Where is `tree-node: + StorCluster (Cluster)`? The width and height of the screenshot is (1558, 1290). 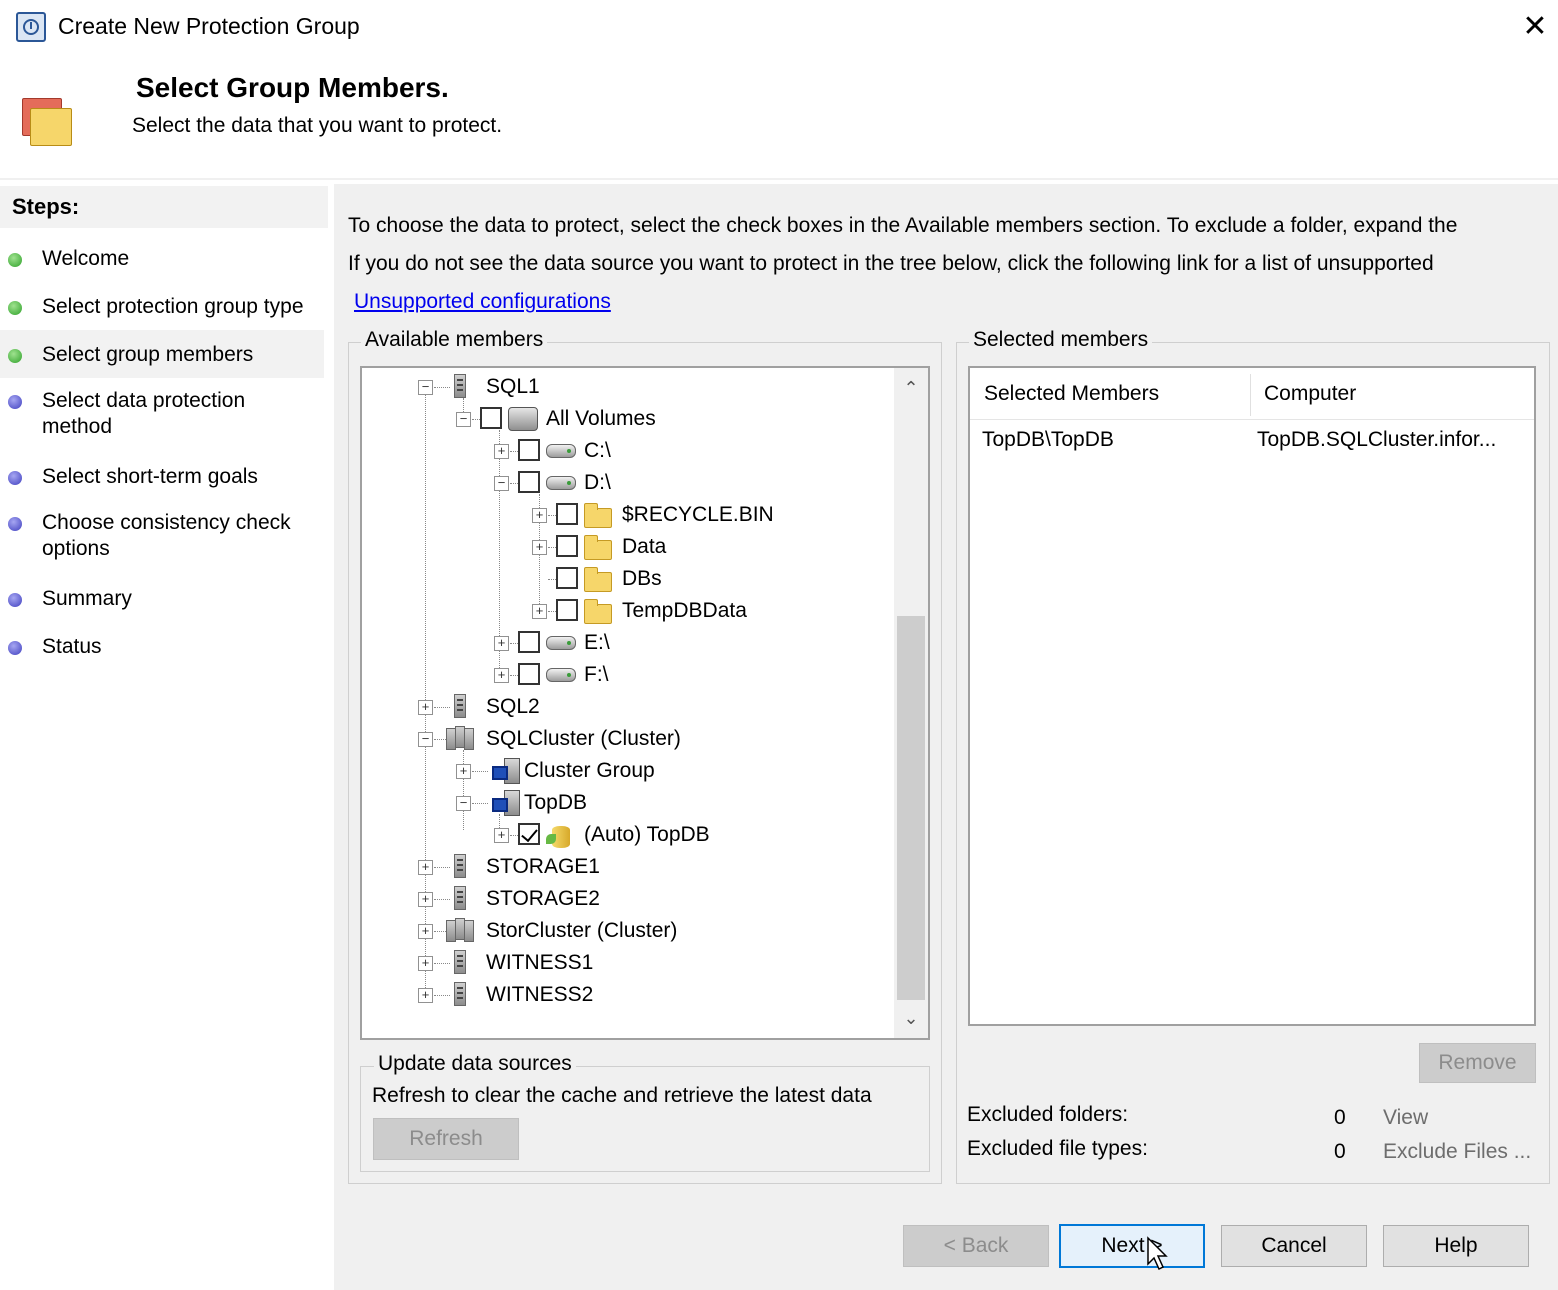 tree-node: + StorCluster (Cluster) is located at coordinates (627, 931).